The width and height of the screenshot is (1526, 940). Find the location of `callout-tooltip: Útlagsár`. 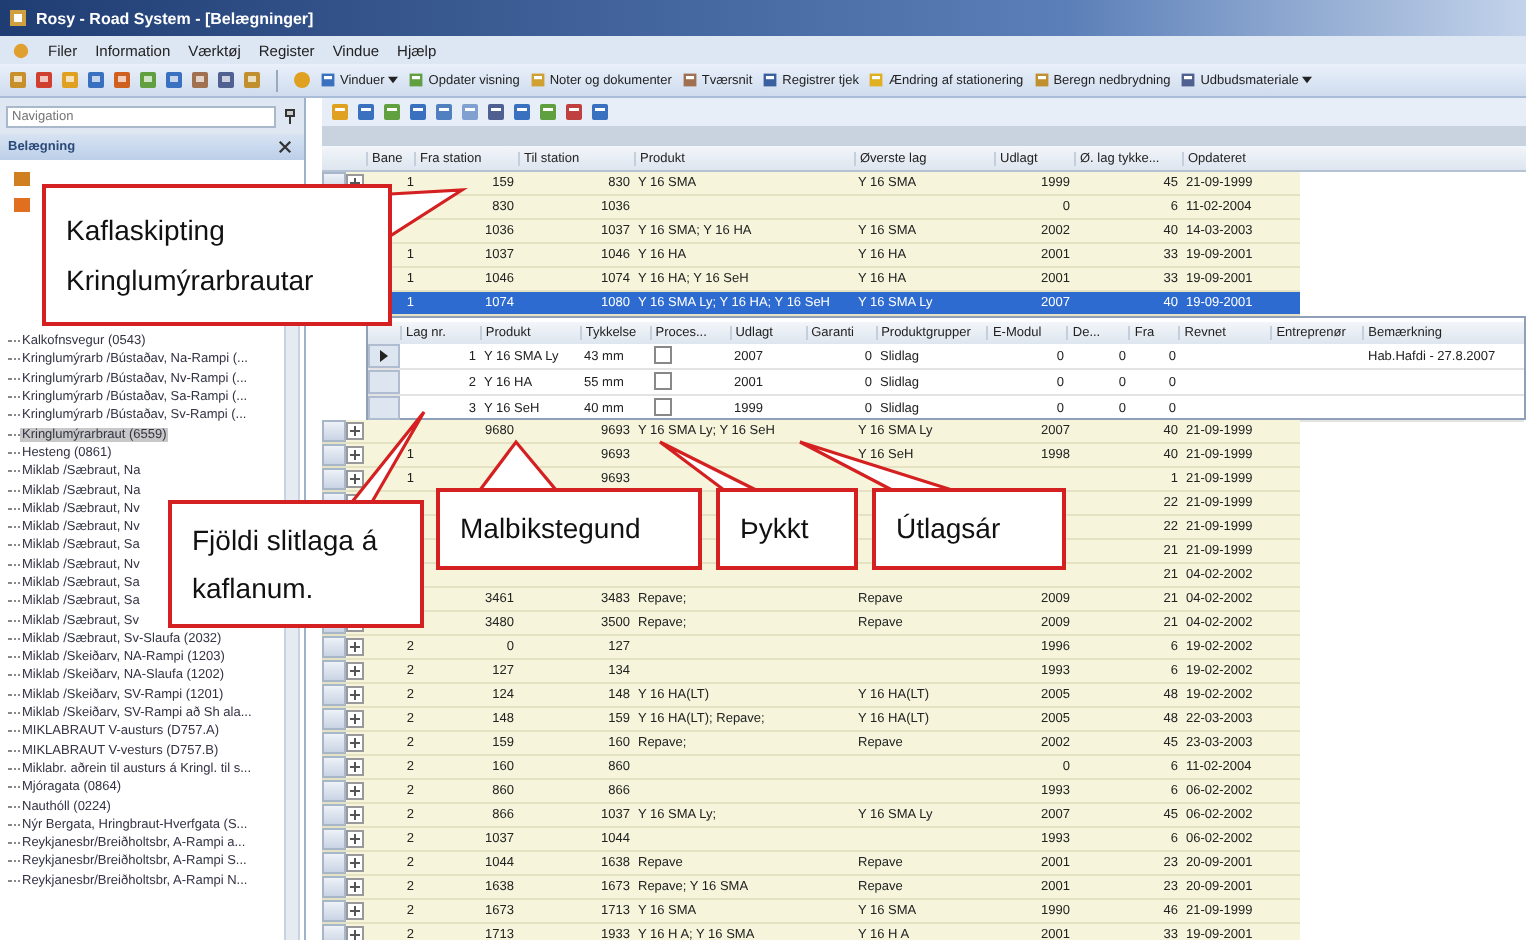

callout-tooltip: Útlagsár is located at coordinates (969, 529).